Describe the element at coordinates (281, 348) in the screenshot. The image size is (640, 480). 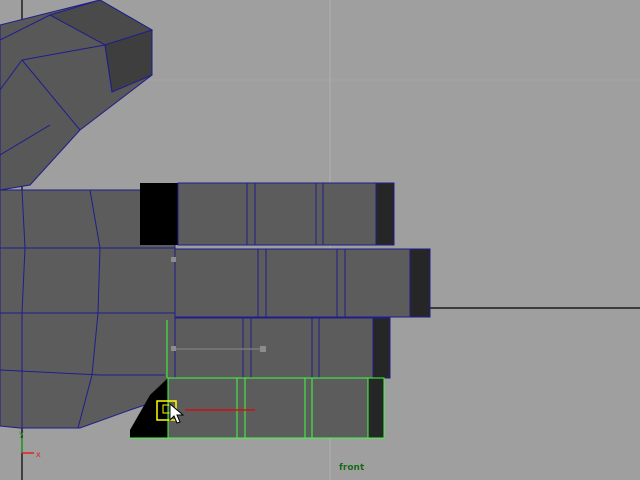
I see `ring-finger-mesh` at that location.